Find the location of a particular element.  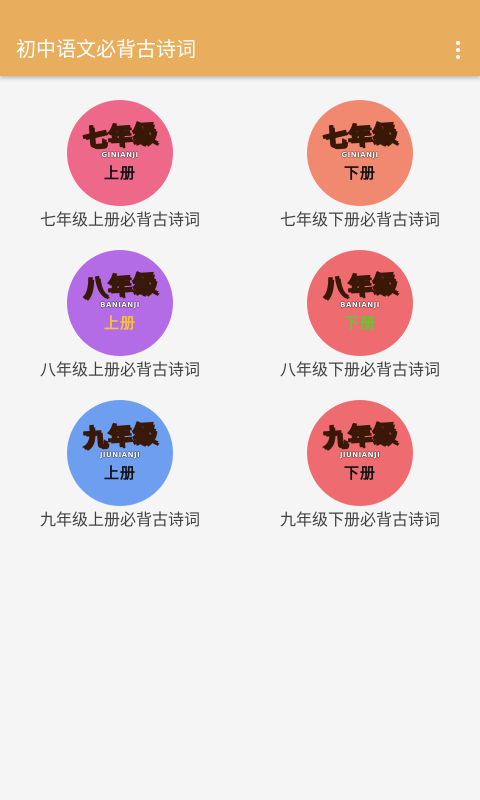

book-cover-circle: 九年级 JIUNIANJI 上册 is located at coordinates (120, 453).